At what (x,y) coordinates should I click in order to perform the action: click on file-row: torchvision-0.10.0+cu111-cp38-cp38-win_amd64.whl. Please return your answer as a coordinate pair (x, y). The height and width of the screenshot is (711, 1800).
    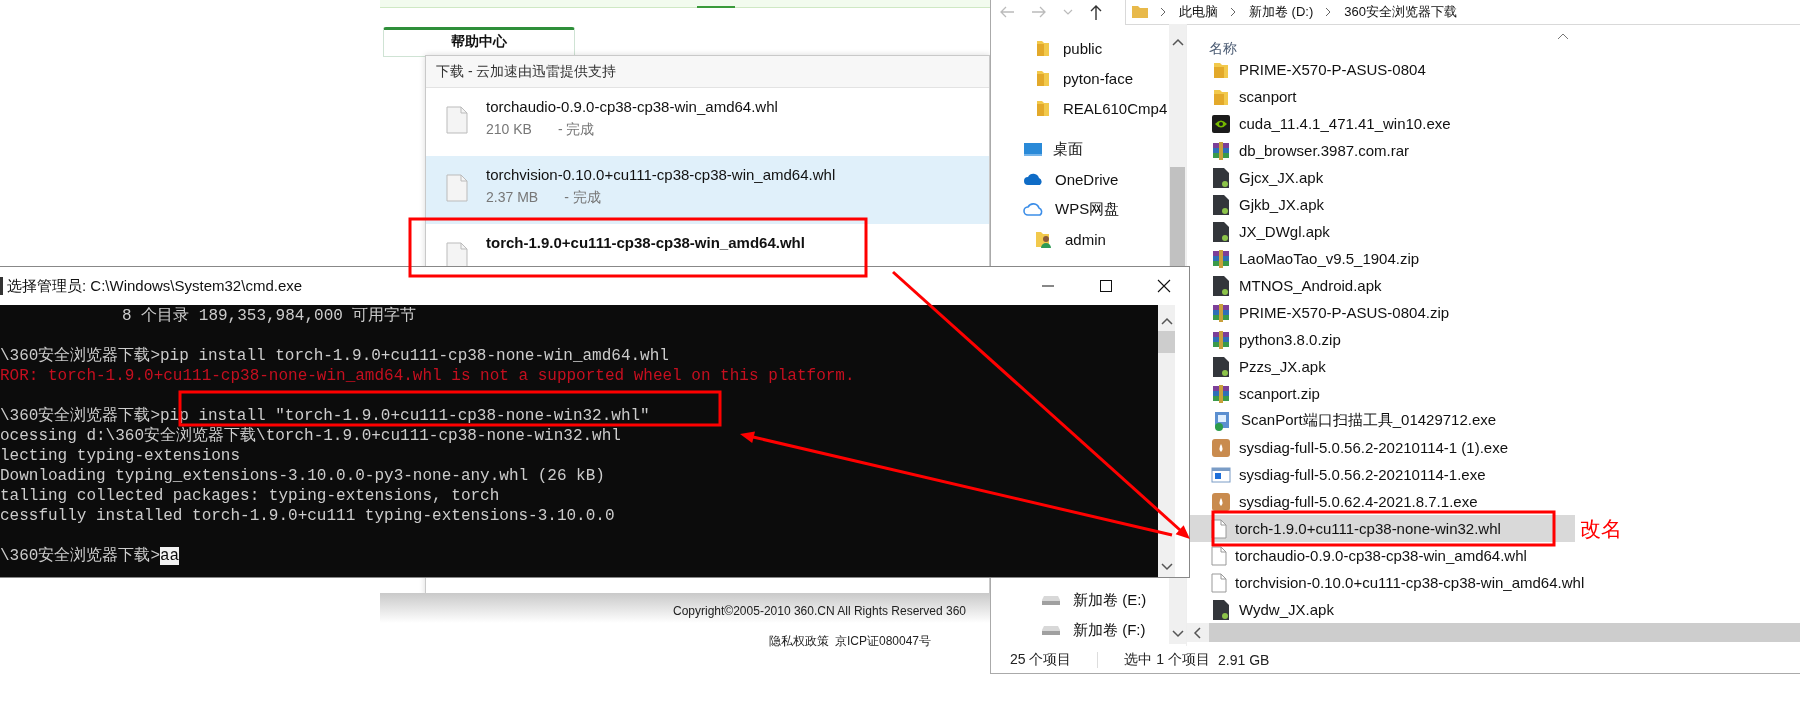
    Looking at the image, I should click on (1386, 582).